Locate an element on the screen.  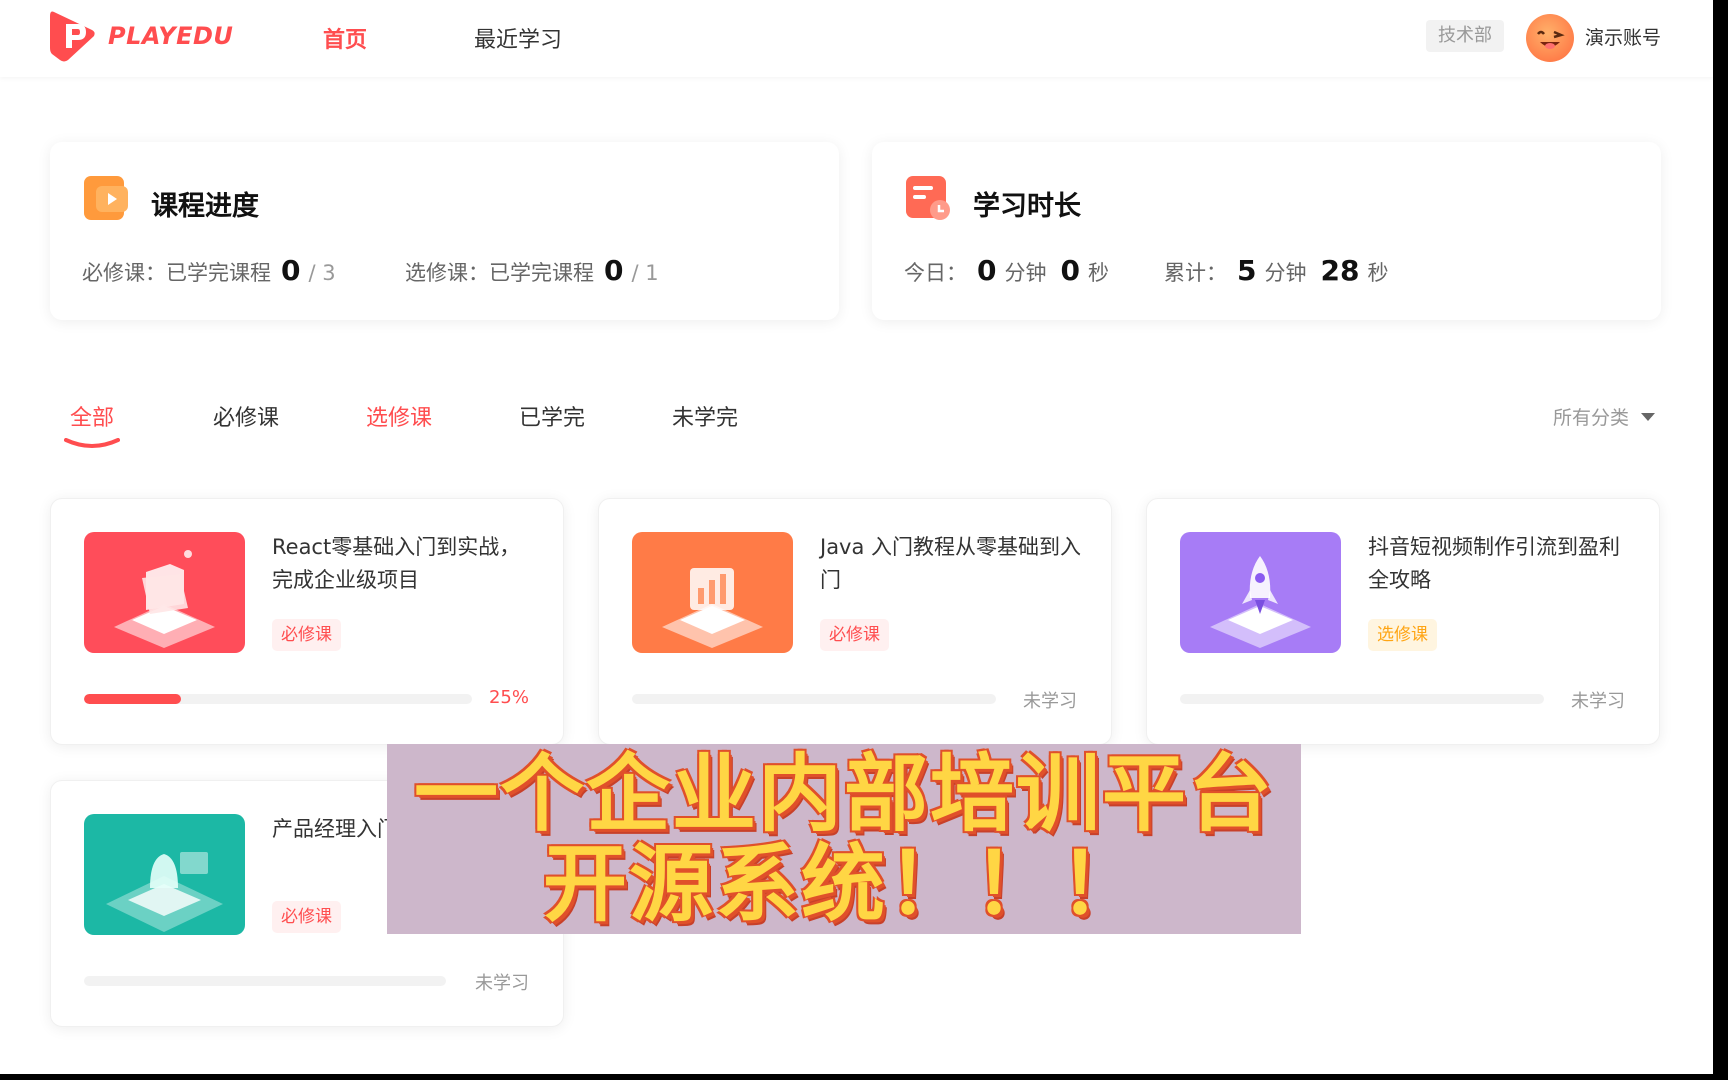
caret-down-icon is located at coordinates (1648, 416).